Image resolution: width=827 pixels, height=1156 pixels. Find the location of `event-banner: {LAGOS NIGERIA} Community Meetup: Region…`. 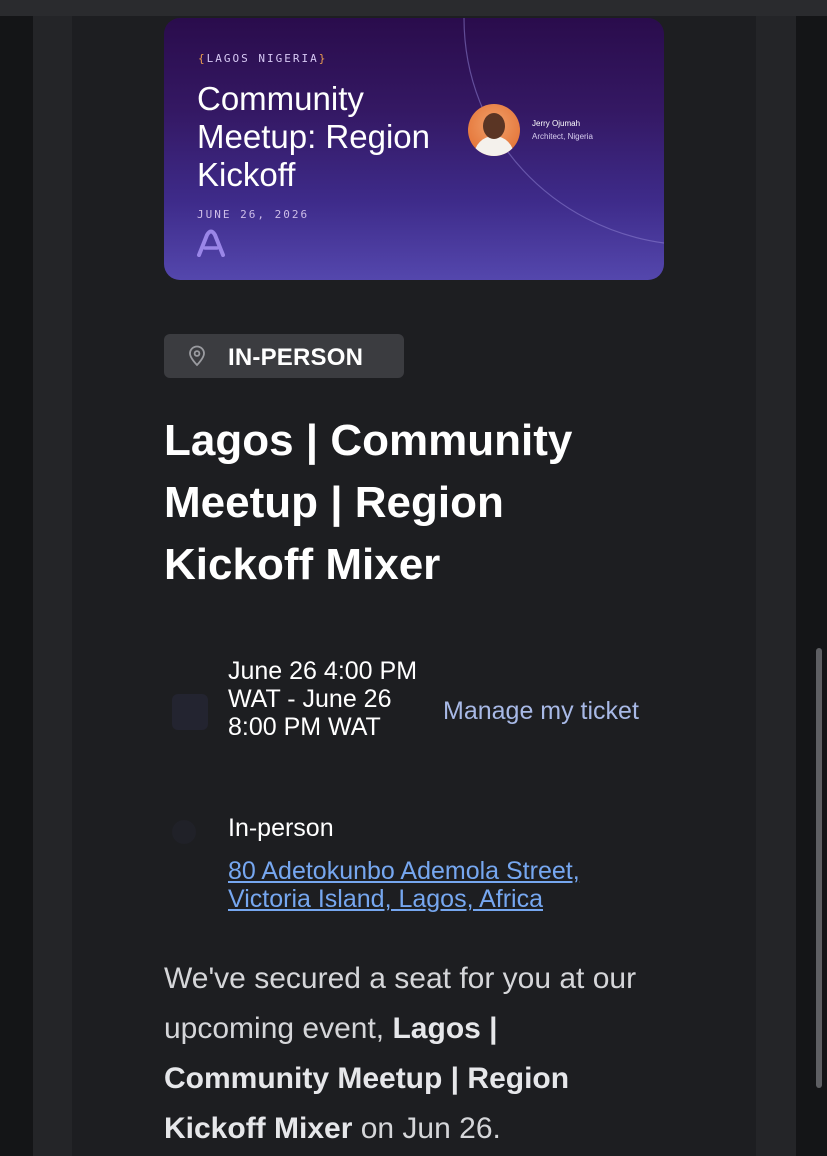

event-banner: {LAGOS NIGERIA} Community Meetup: Region… is located at coordinates (414, 149).